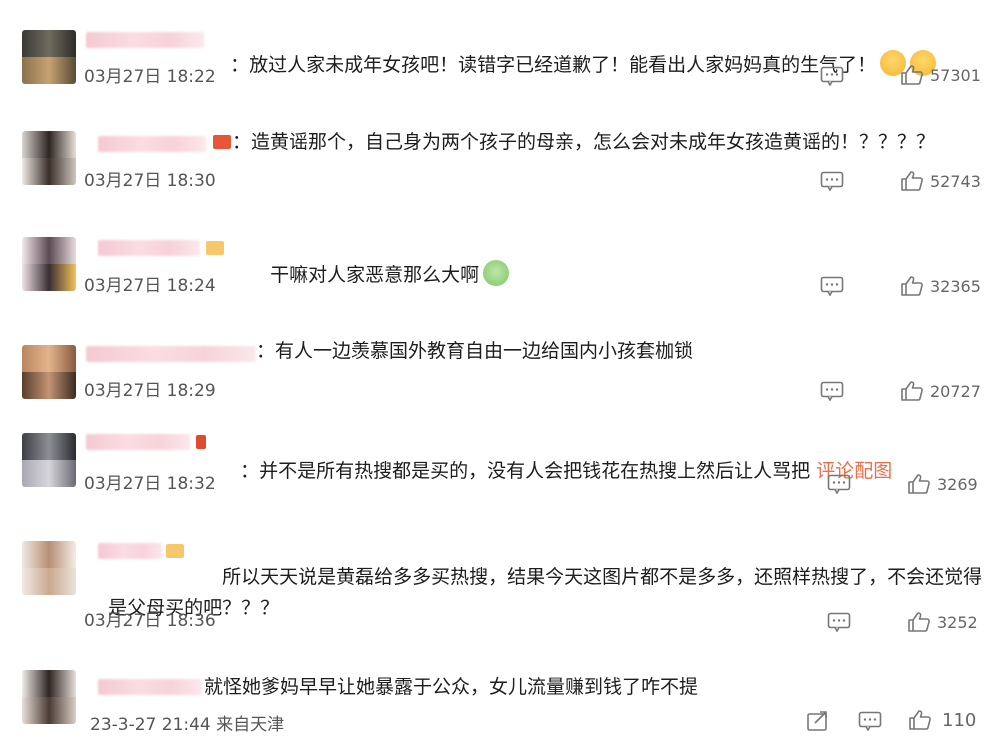 The height and width of the screenshot is (753, 1000). I want to click on comment-date: 23-3-27 21:44 来自天津, so click(187, 725).